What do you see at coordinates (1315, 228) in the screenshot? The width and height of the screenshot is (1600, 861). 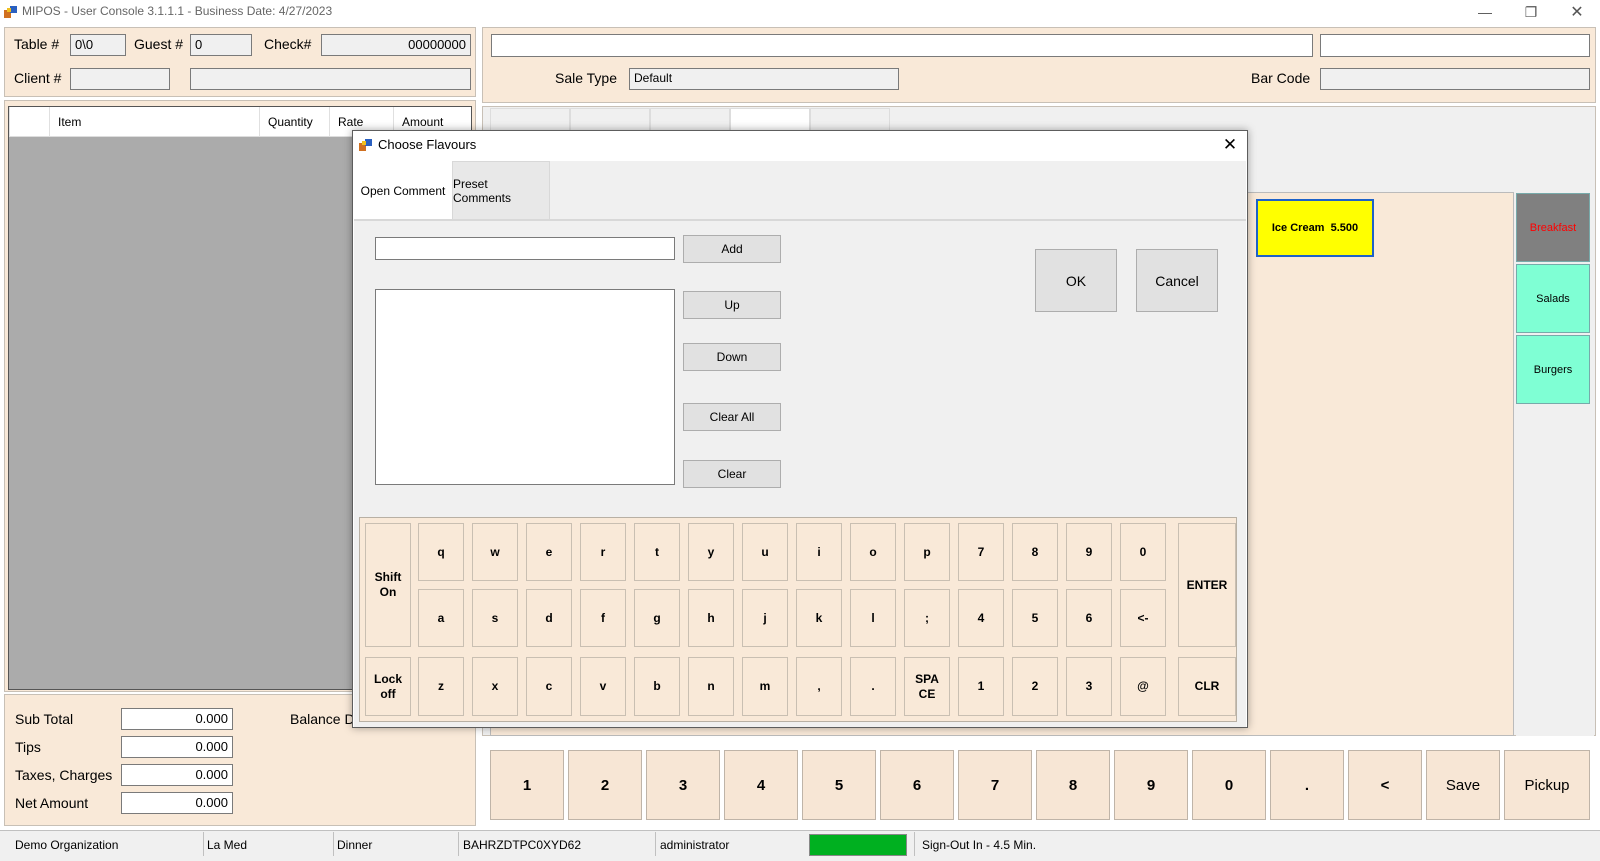 I see `menu-item-ice-cream: Ice Cream 5.500` at bounding box center [1315, 228].